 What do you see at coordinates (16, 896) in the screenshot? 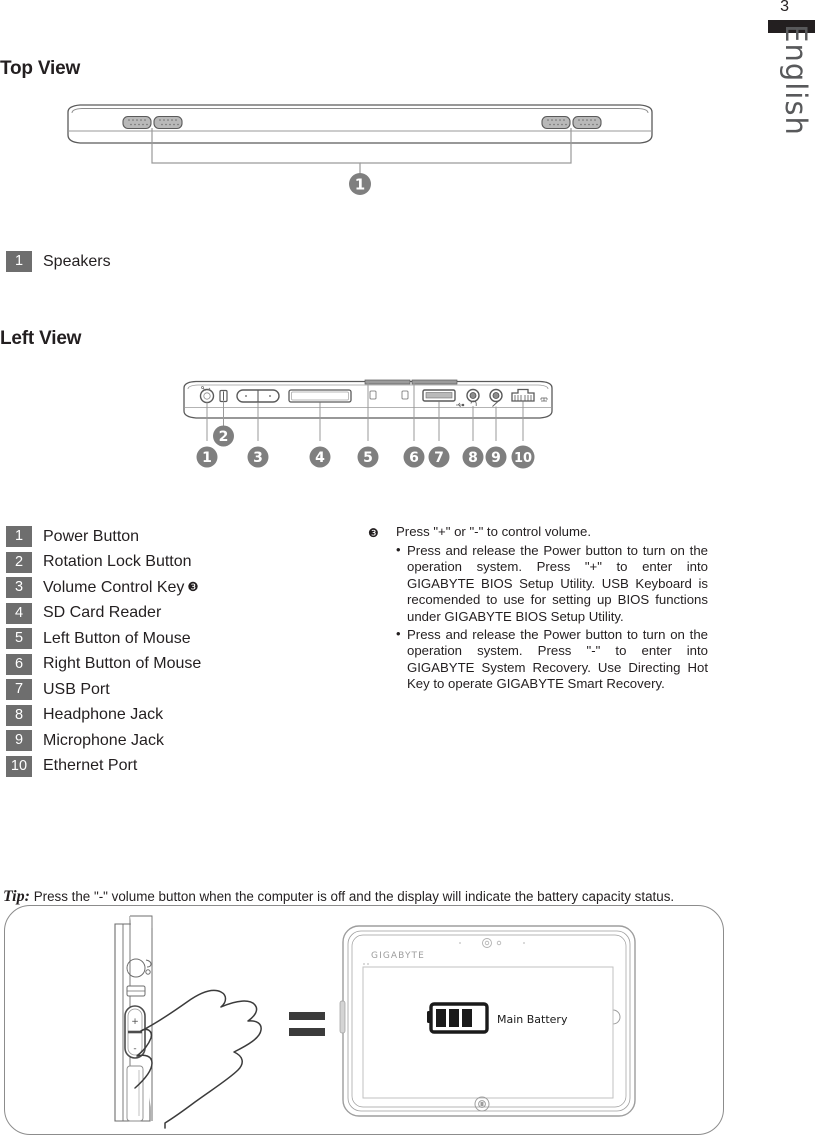
I see `tip-label: Tip:` at bounding box center [16, 896].